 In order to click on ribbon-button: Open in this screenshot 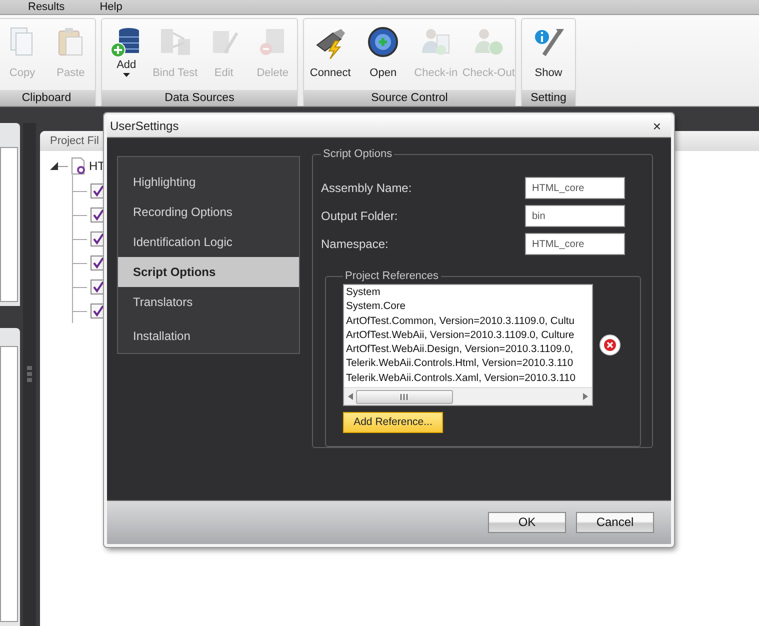, I will do `click(383, 56)`.